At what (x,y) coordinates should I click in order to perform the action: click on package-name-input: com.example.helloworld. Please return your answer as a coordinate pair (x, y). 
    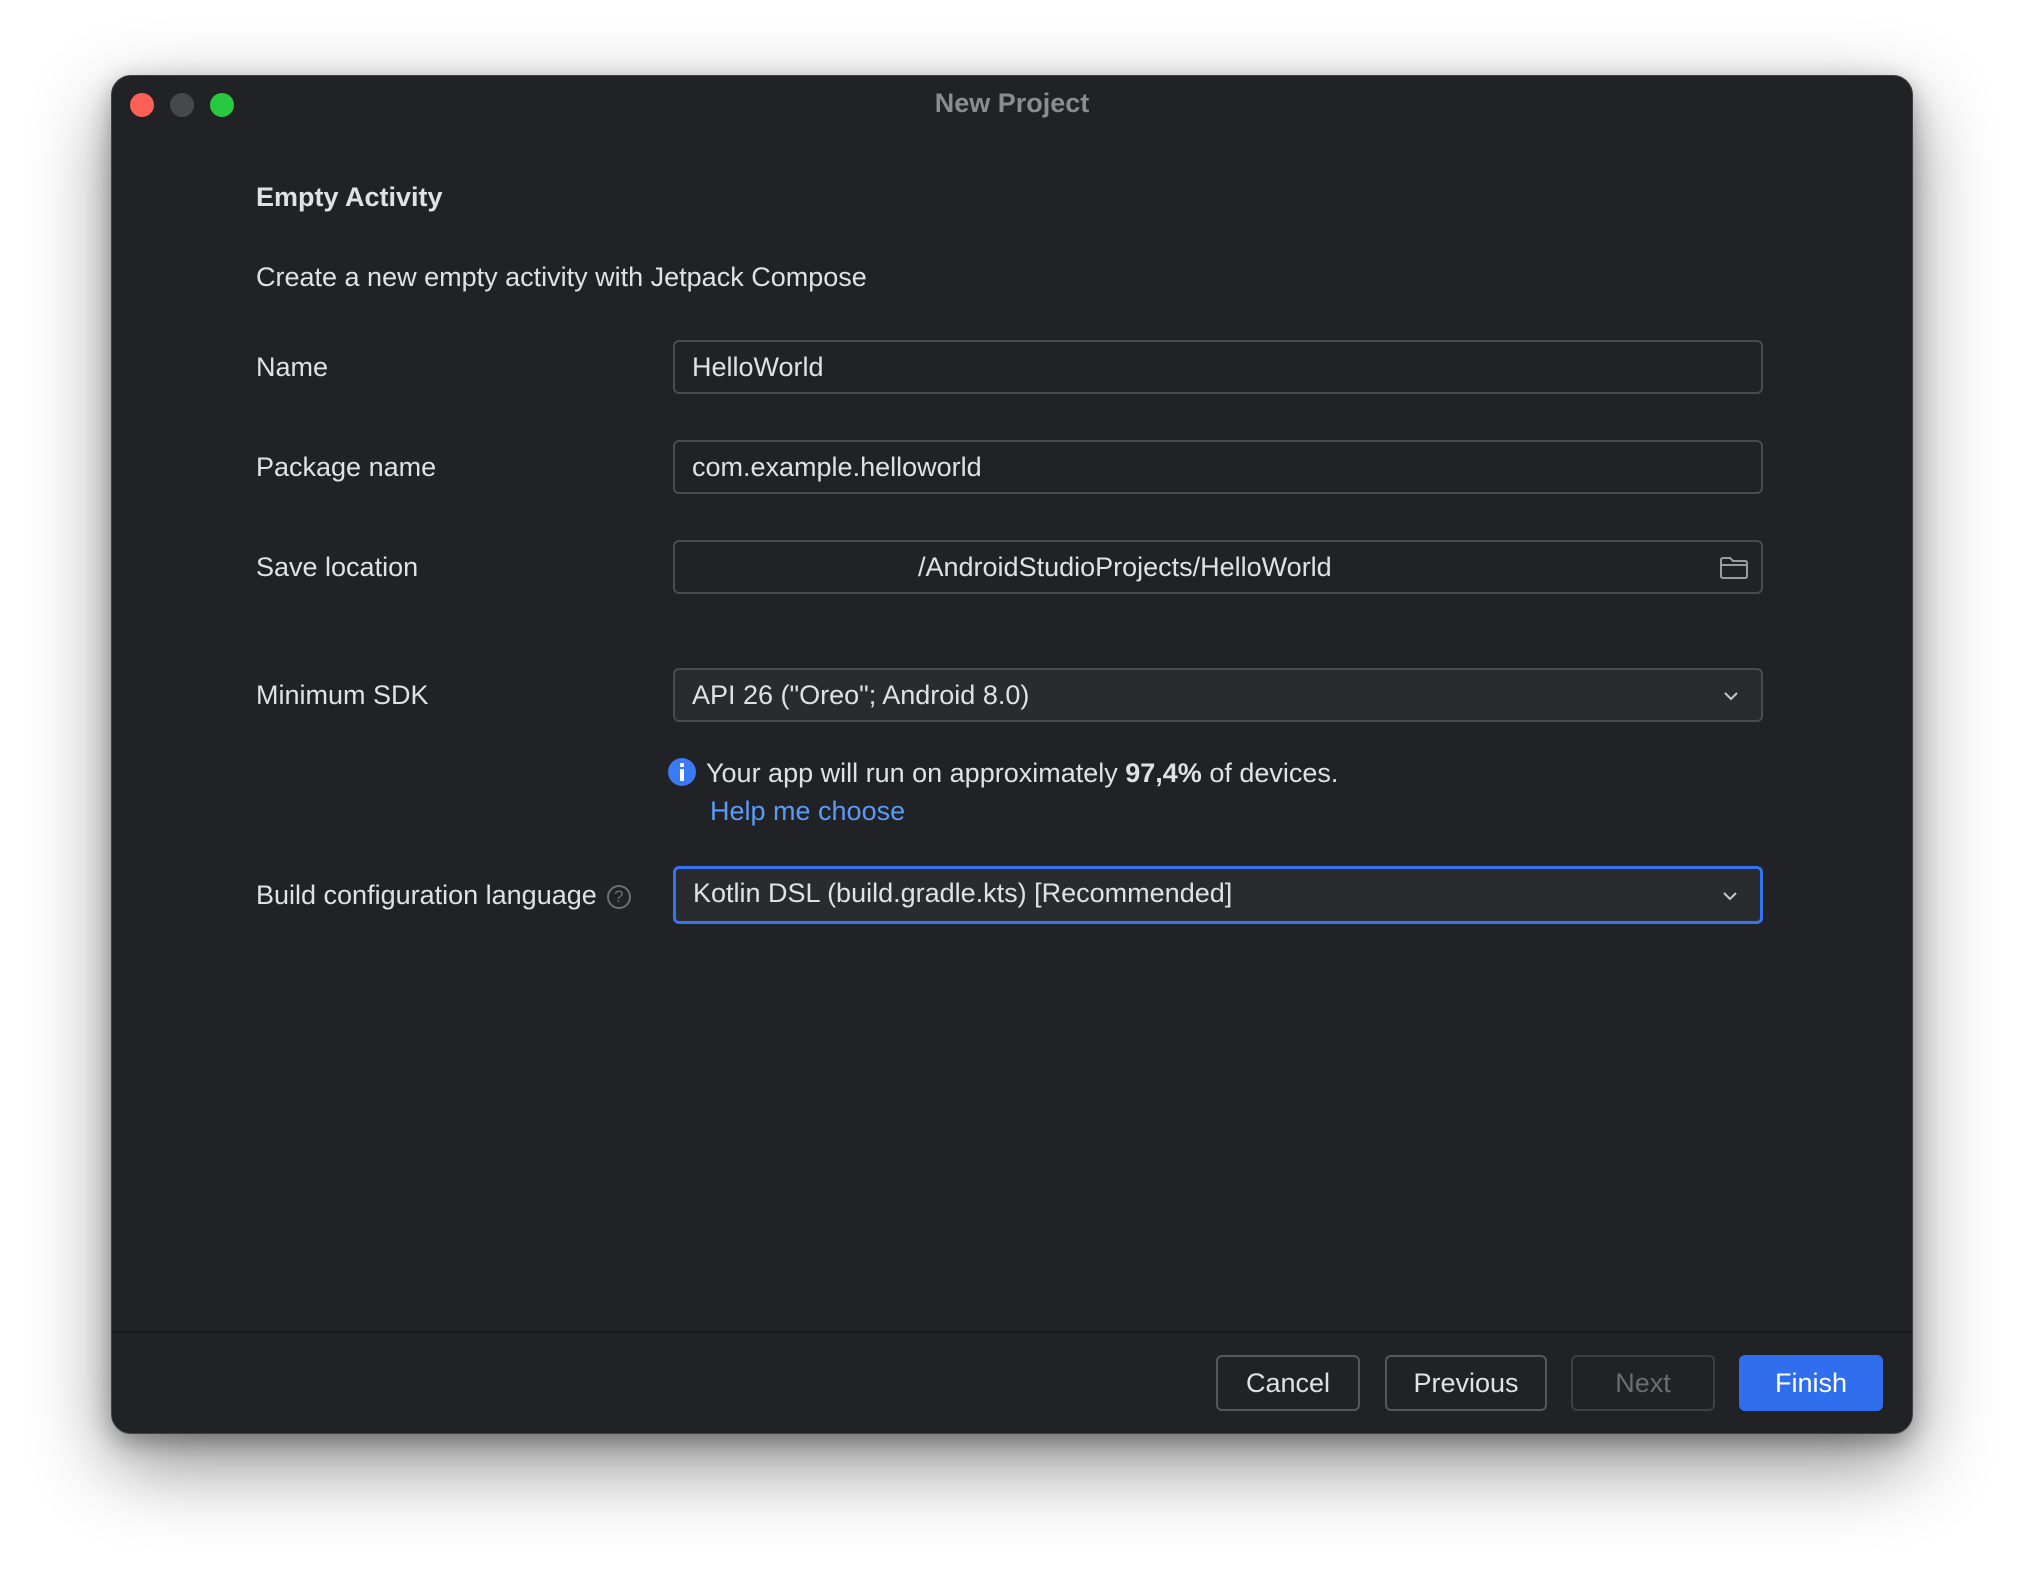
    Looking at the image, I should click on (1218, 467).